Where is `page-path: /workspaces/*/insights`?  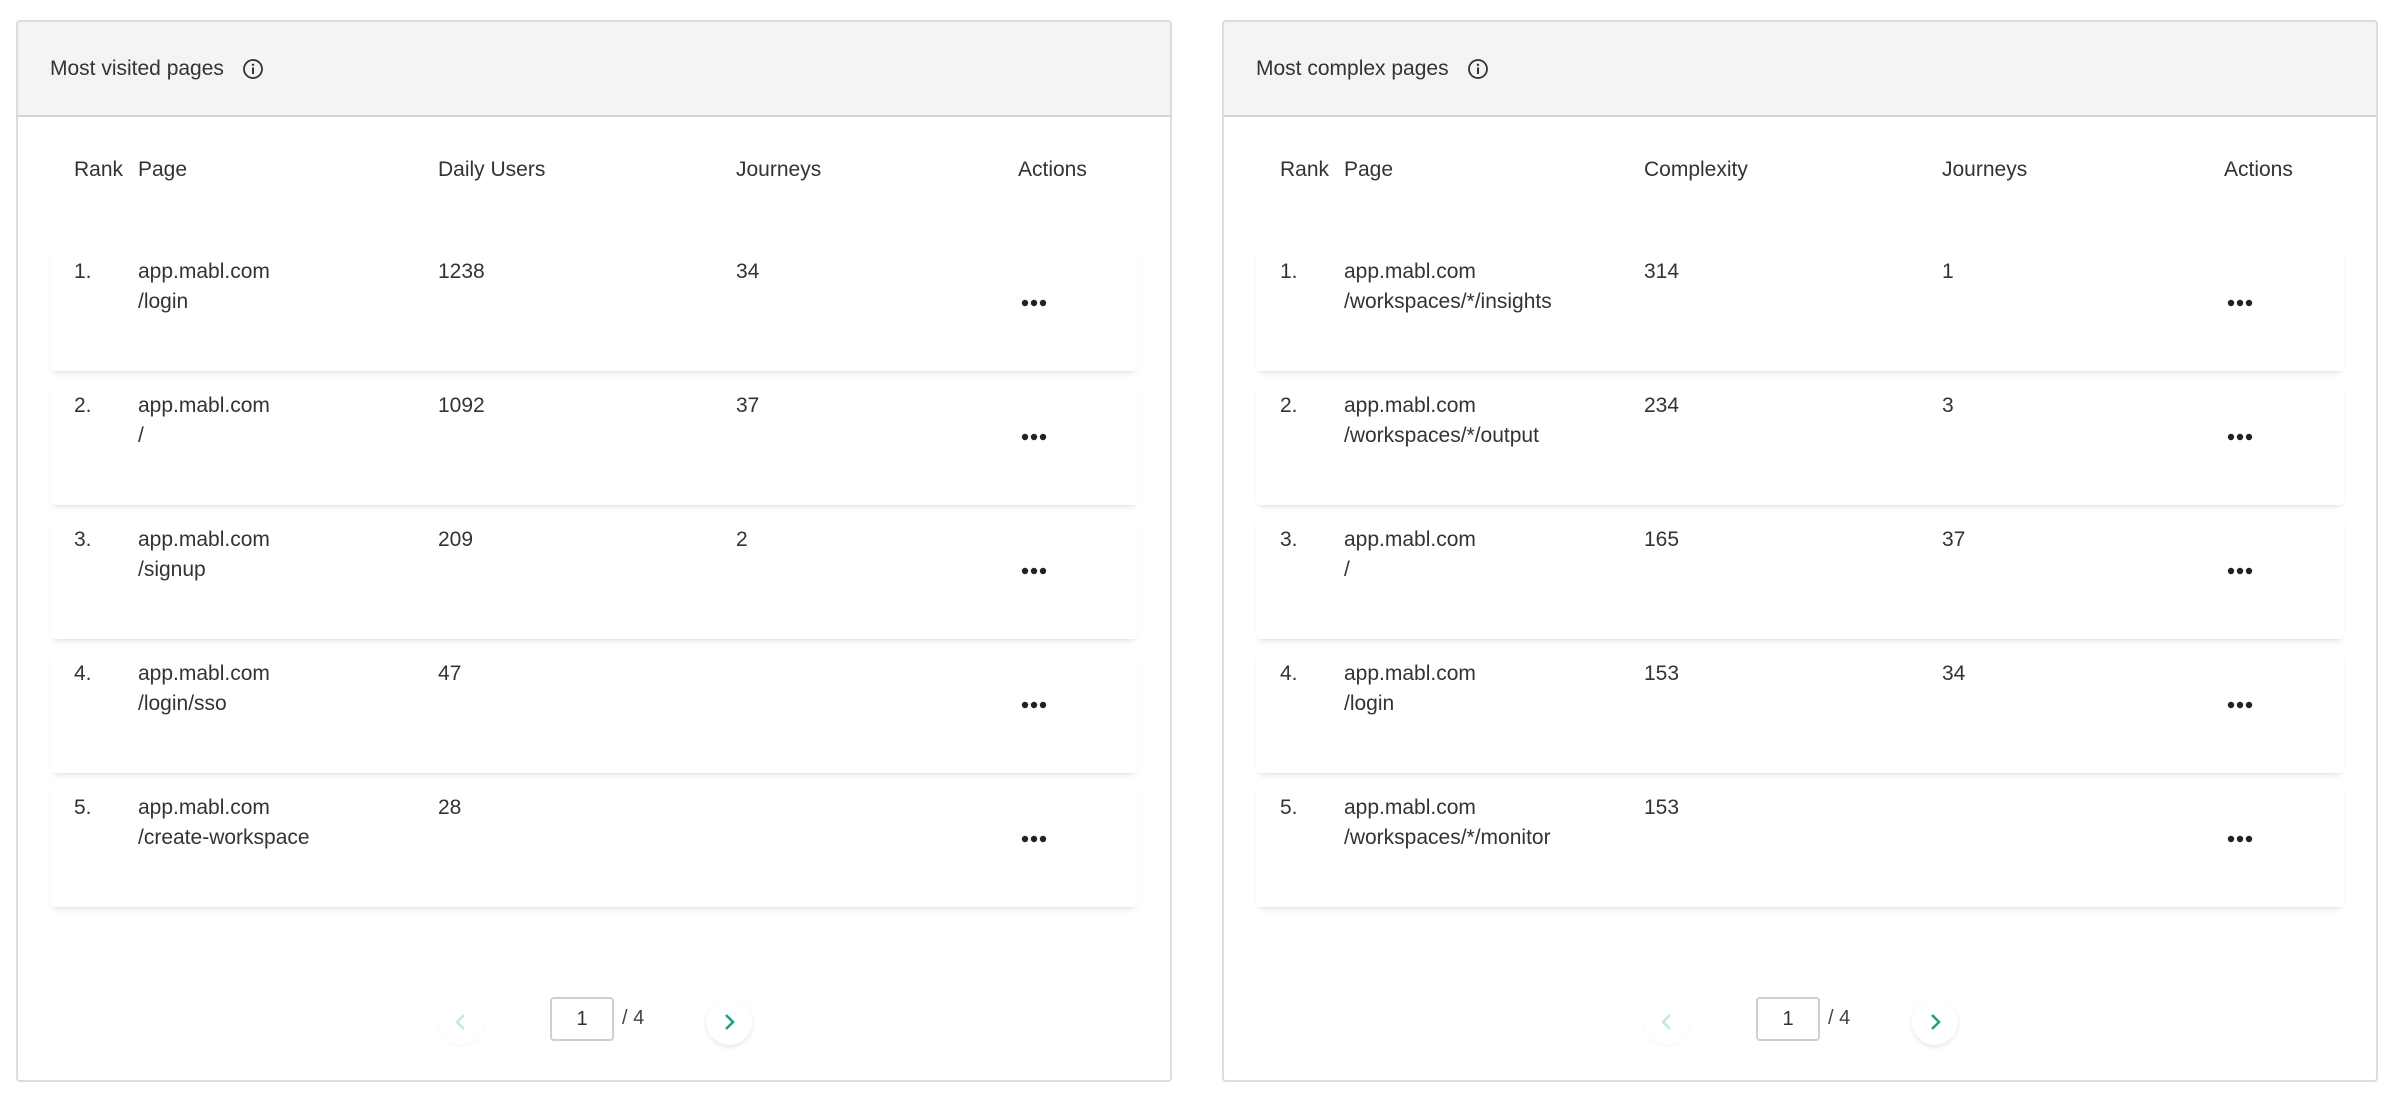 page-path: /workspaces/*/insights is located at coordinates (1448, 301).